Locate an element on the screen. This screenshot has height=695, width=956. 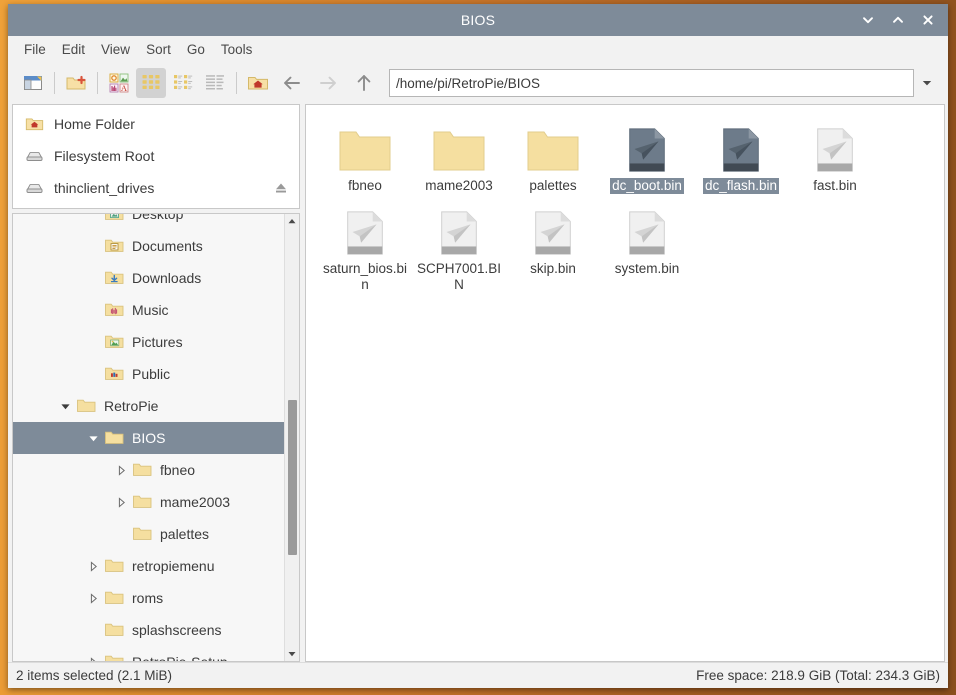
file-item-label: palettes is located at coordinates (553, 185).